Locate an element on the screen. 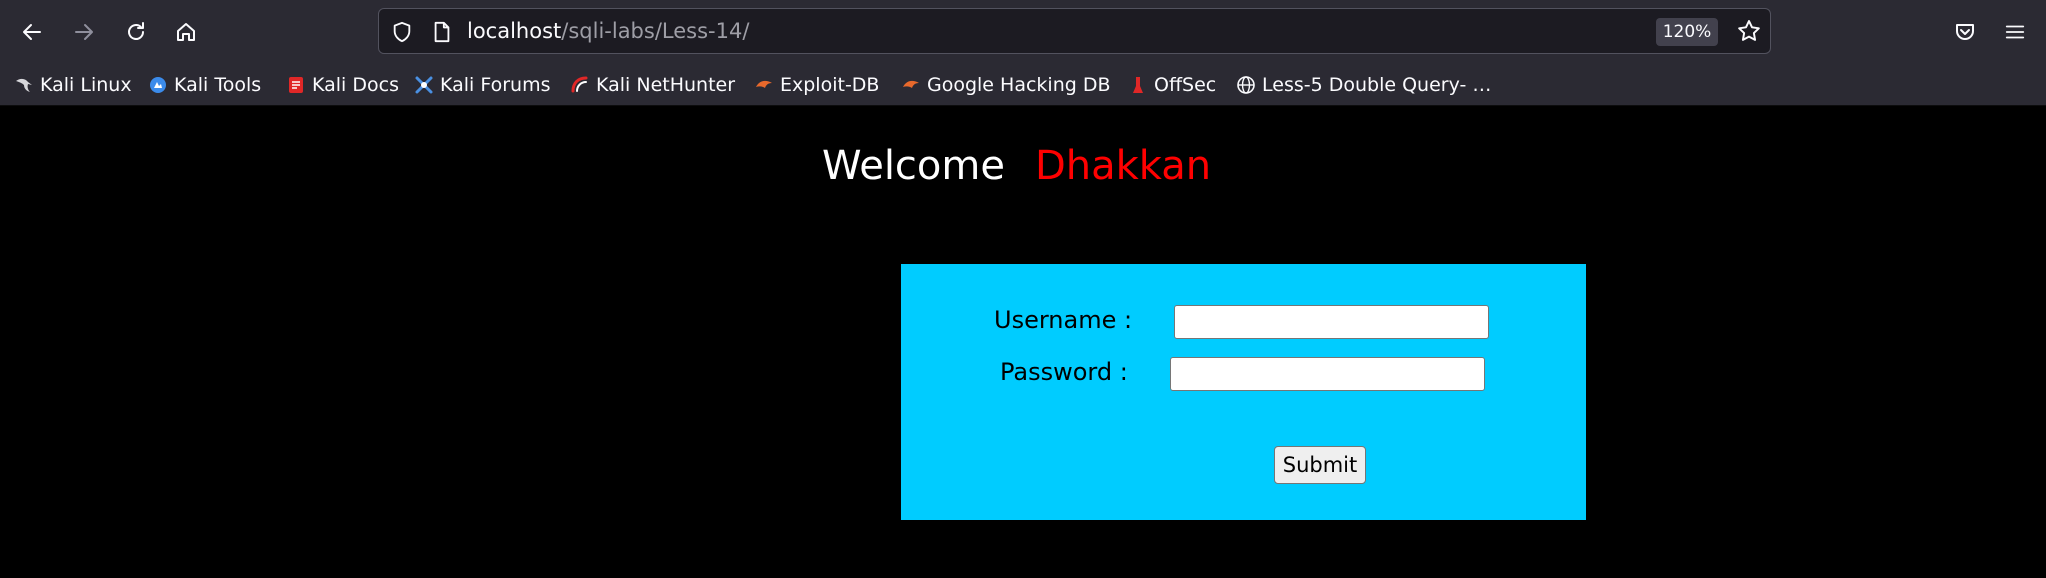 The height and width of the screenshot is (578, 2046). nethunter-icon is located at coordinates (580, 85).